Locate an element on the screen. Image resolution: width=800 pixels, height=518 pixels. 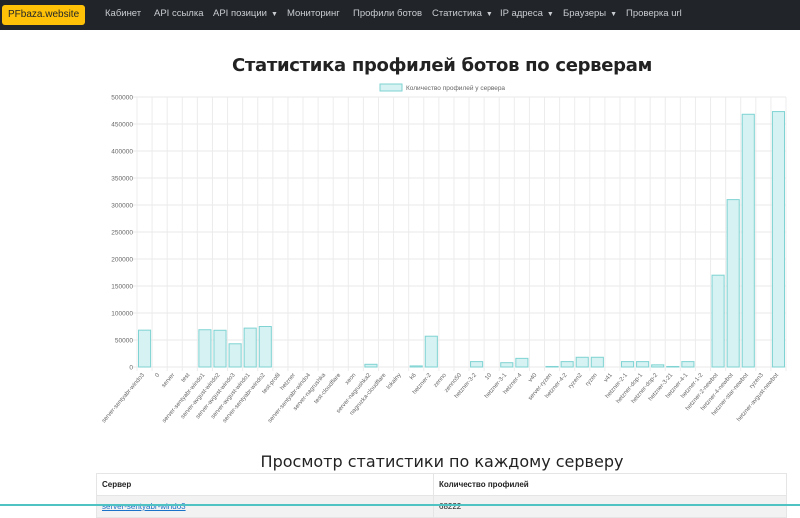
x-tick-label: v41 is located at coordinates (608, 378).